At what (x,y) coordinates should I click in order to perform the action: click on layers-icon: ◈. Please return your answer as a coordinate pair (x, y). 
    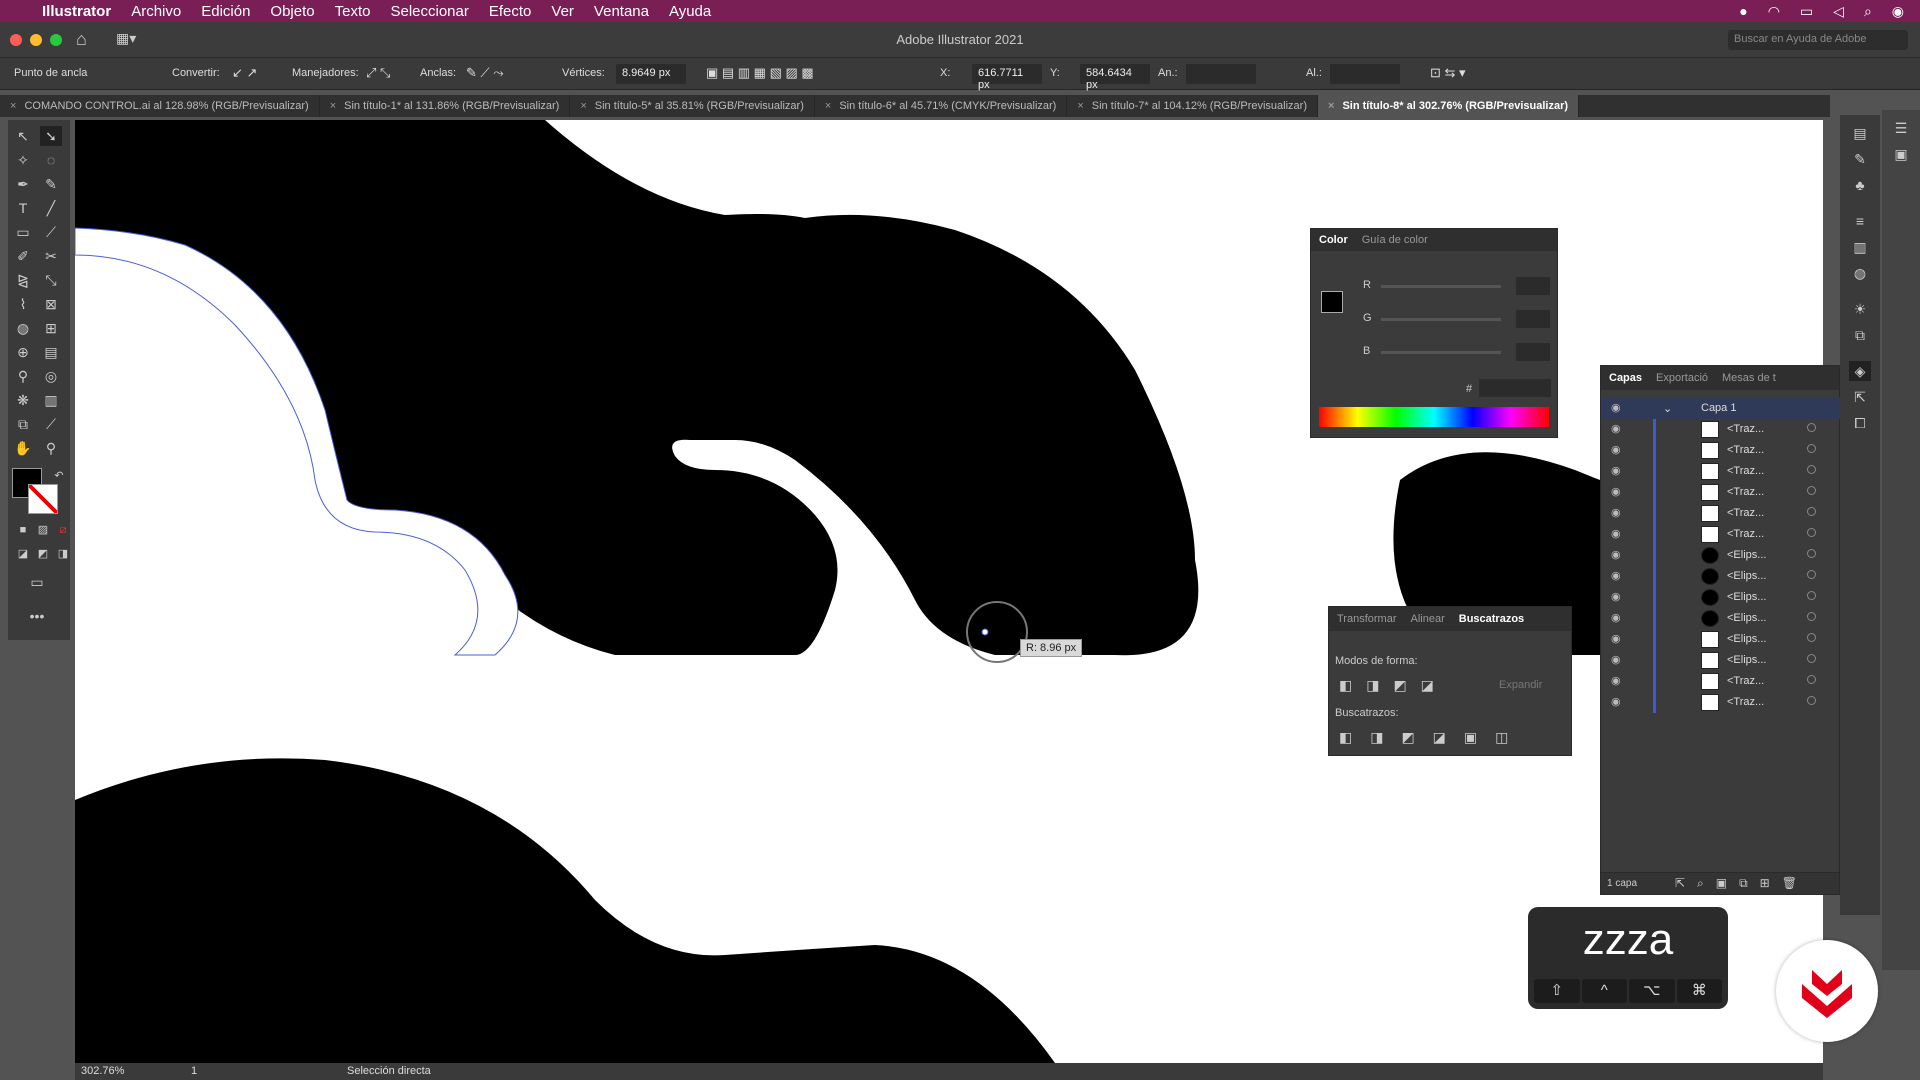
    Looking at the image, I should click on (1860, 371).